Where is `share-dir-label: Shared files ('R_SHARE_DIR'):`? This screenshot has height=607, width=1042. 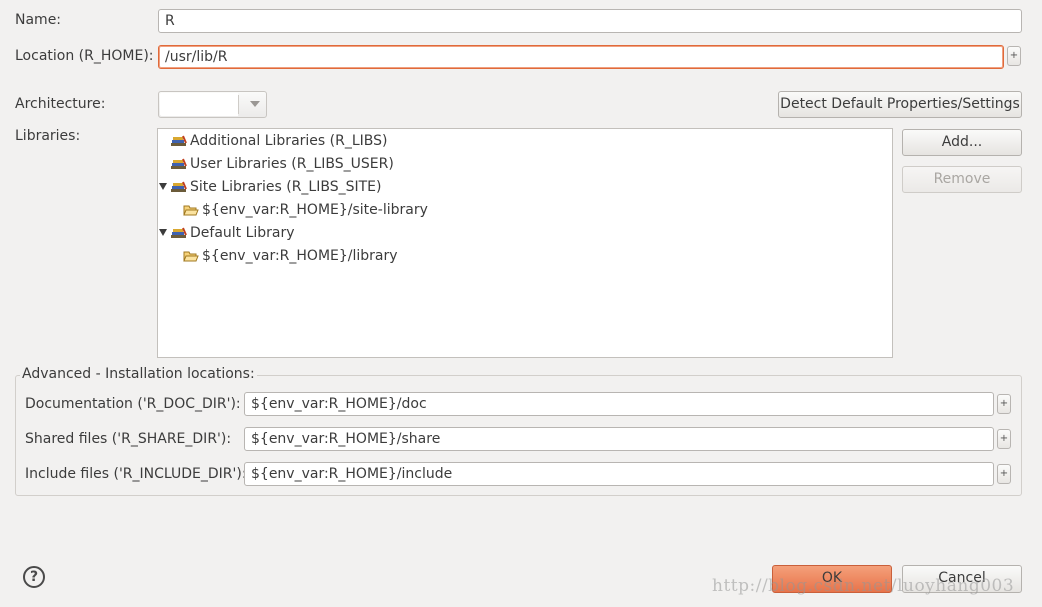
share-dir-label: Shared files ('R_SHARE_DIR'): is located at coordinates (128, 439).